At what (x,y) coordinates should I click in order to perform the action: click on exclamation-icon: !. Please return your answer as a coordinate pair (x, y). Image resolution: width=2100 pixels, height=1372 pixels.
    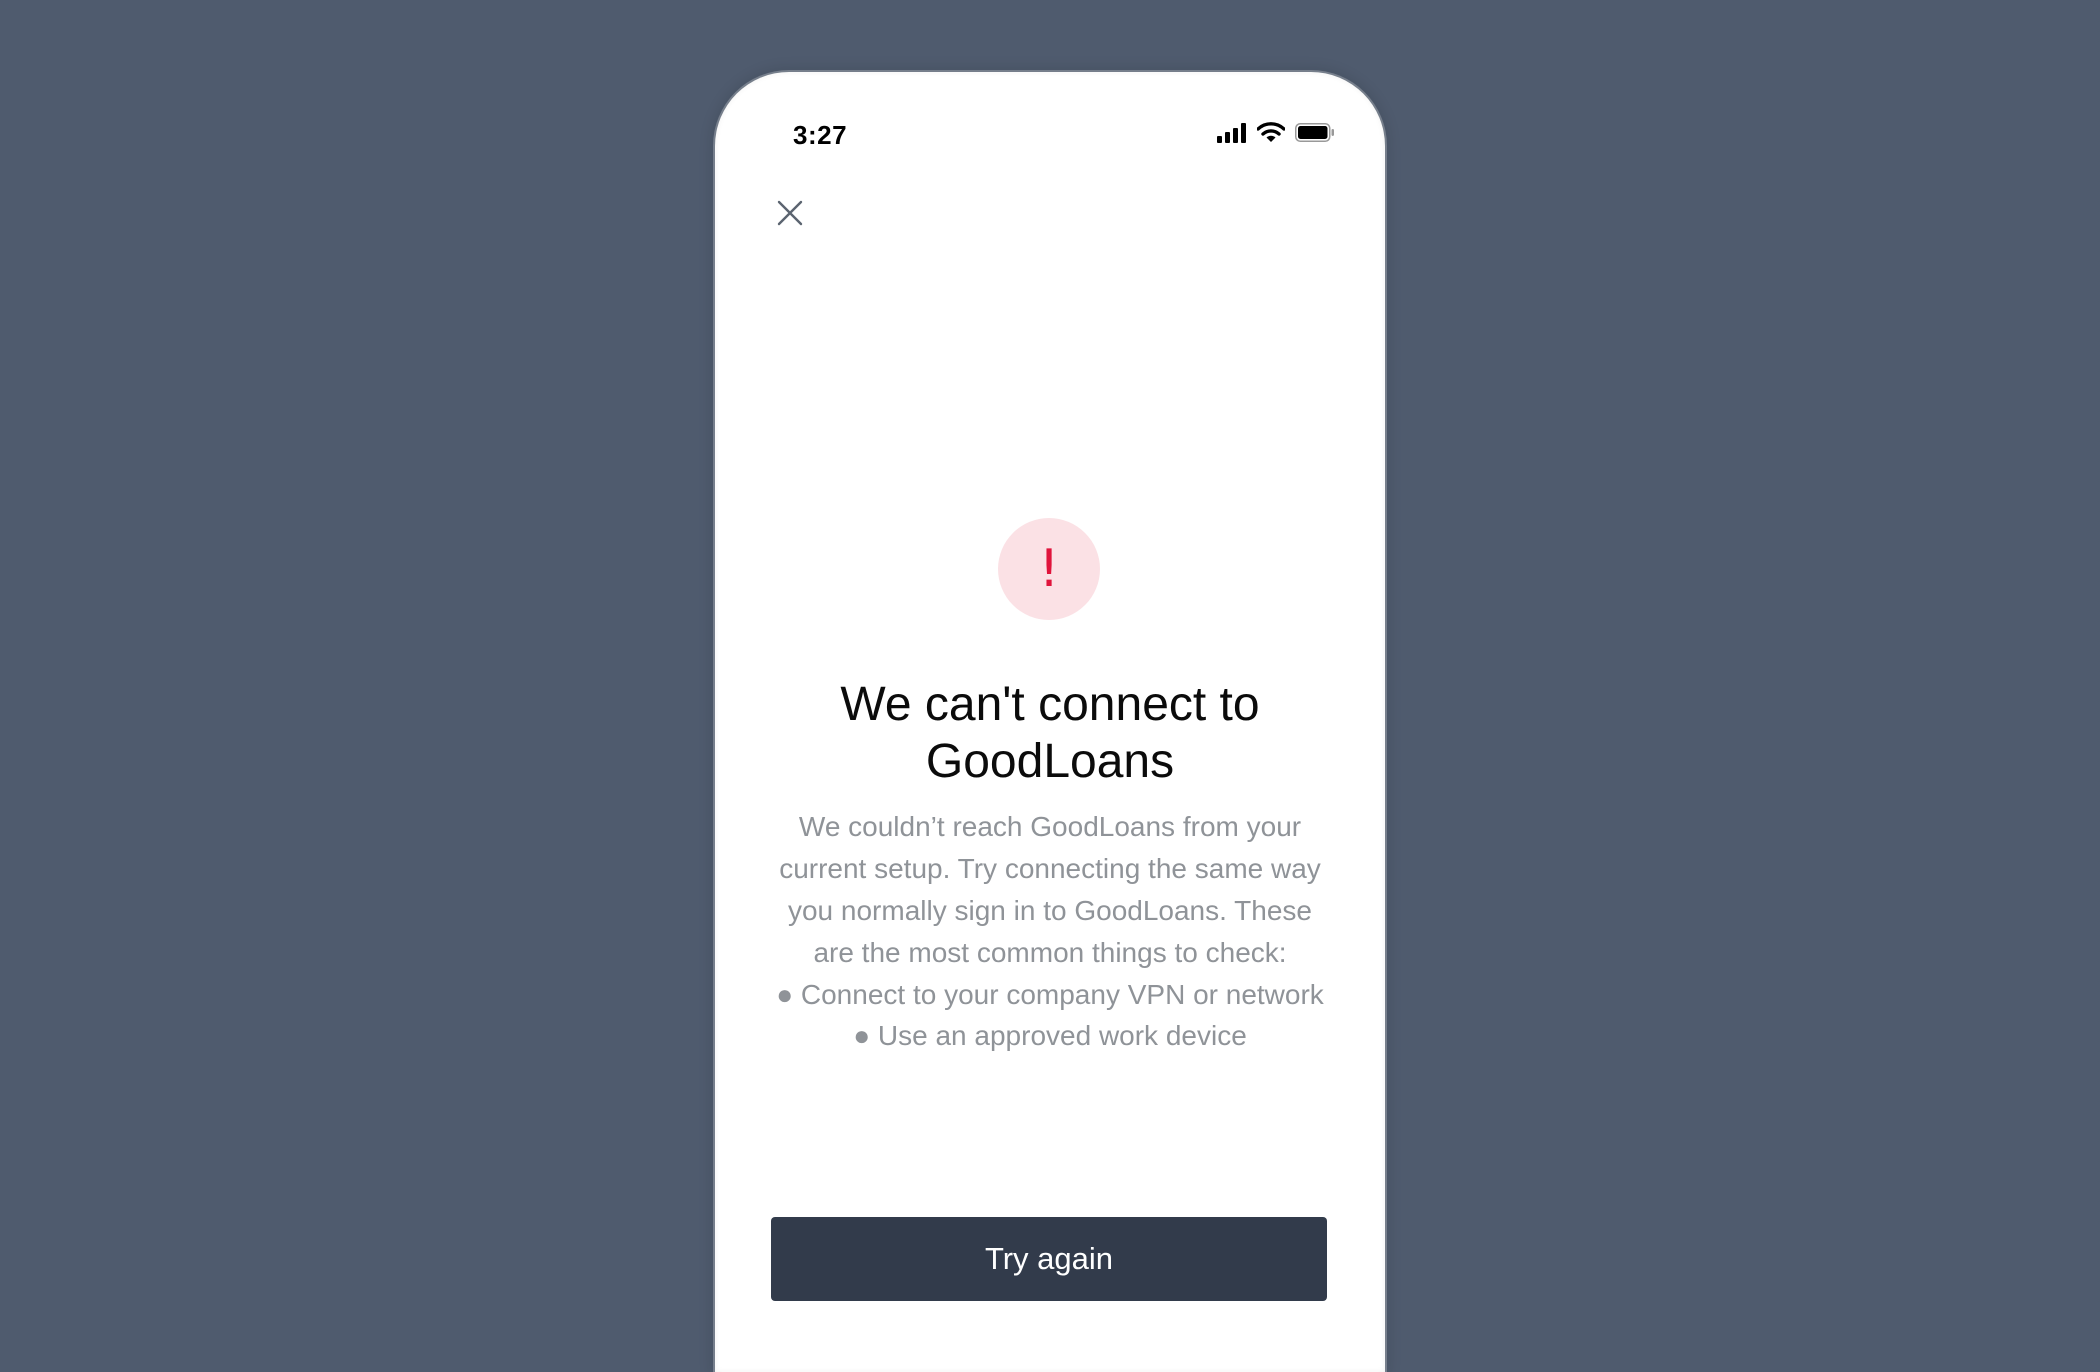
    Looking at the image, I should click on (1049, 569).